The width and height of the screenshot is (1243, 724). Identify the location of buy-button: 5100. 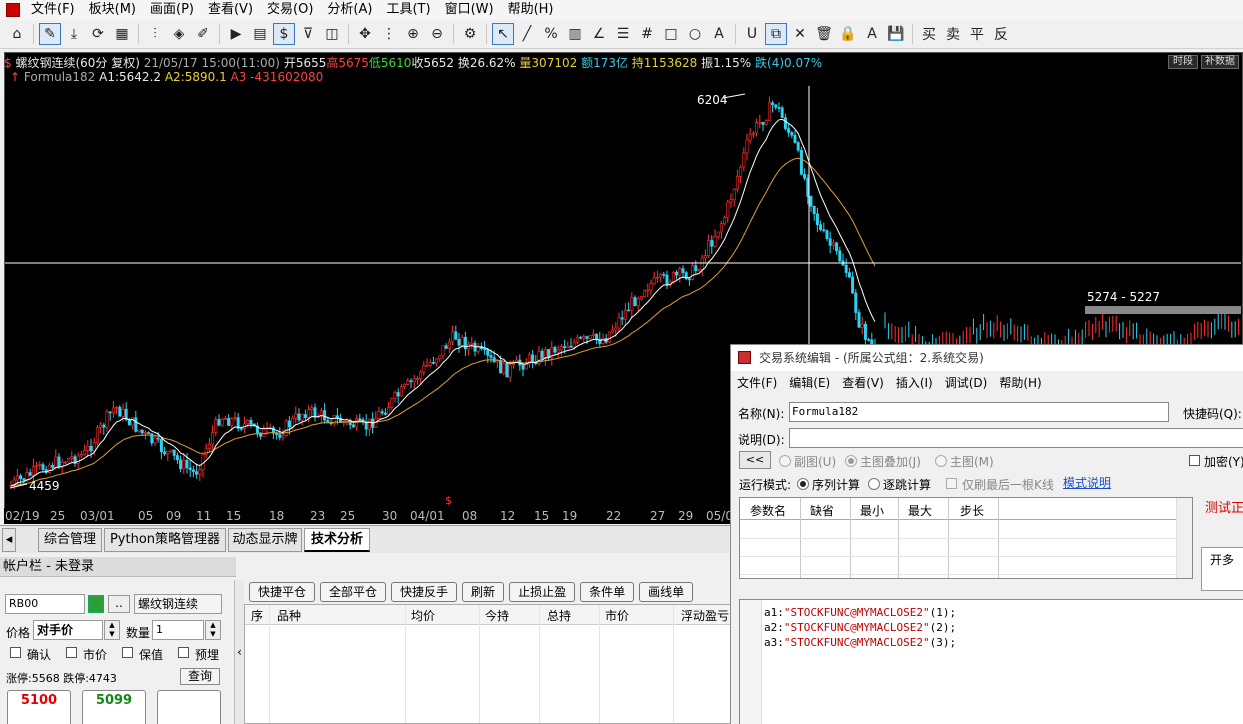
(39, 707).